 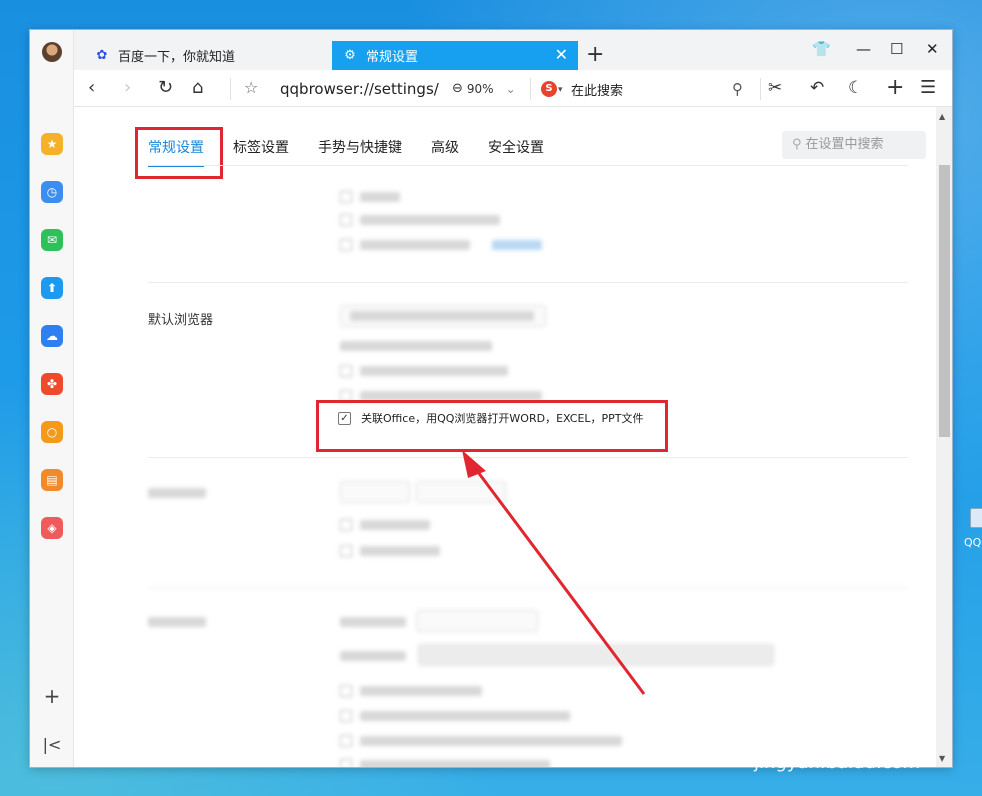 What do you see at coordinates (973, 542) in the screenshot?
I see `desktop-shortcut-label: QQ` at bounding box center [973, 542].